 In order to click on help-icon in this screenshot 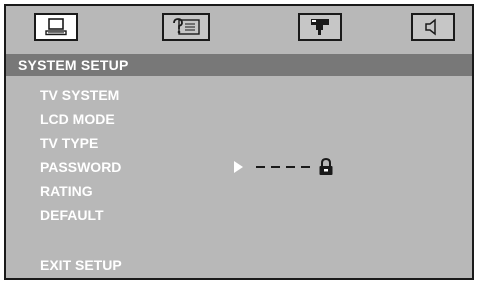, I will do `click(186, 26)`.